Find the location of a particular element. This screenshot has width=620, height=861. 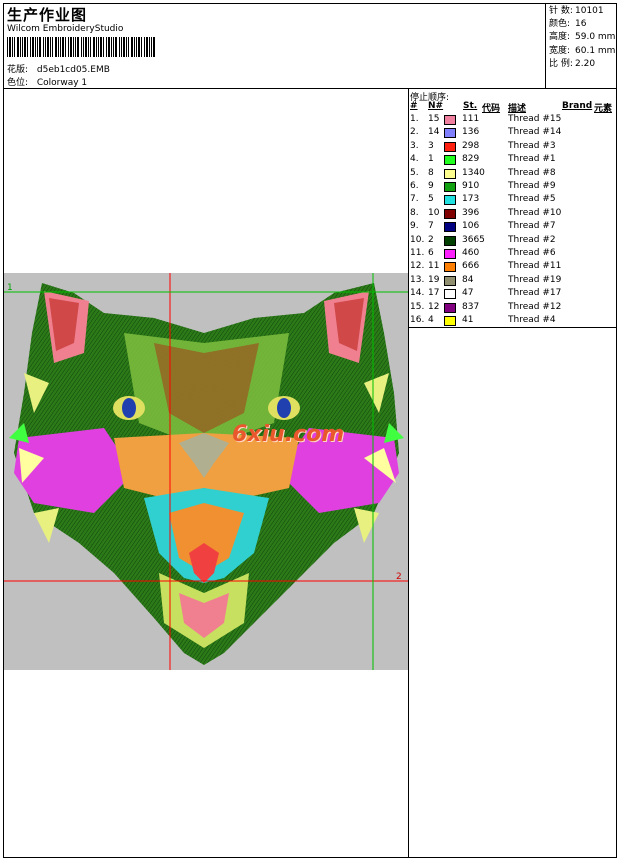

table-row: 4. 1 829 Thread #1 is located at coordinates (512, 160).